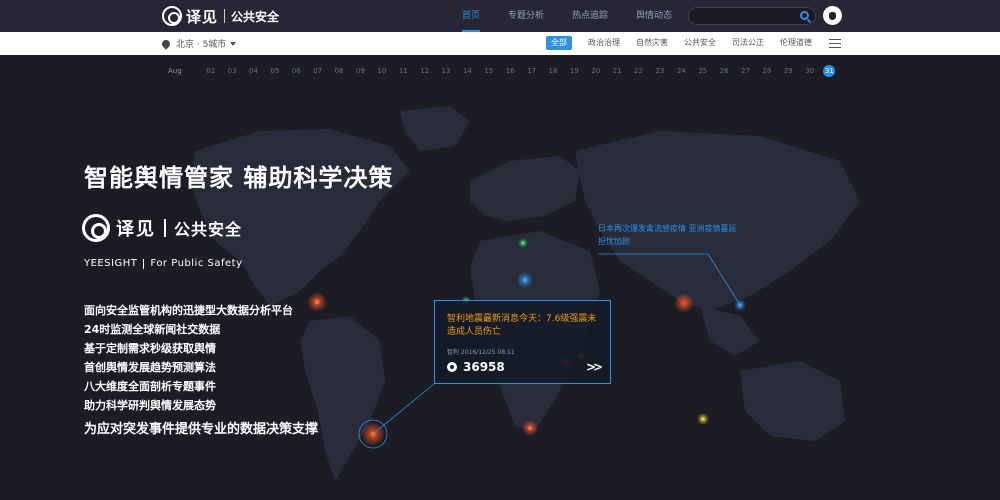 This screenshot has width=1000, height=500. What do you see at coordinates (526, 16) in the screenshot?
I see `nav-link-analysis: 专题分析` at bounding box center [526, 16].